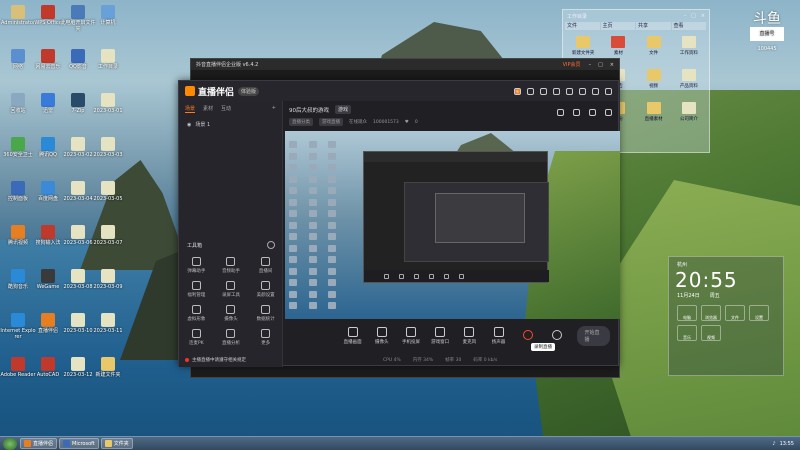 The height and width of the screenshot is (450, 800). Describe the element at coordinates (654, 49) in the screenshot. I see `folder-item: 文件` at that location.